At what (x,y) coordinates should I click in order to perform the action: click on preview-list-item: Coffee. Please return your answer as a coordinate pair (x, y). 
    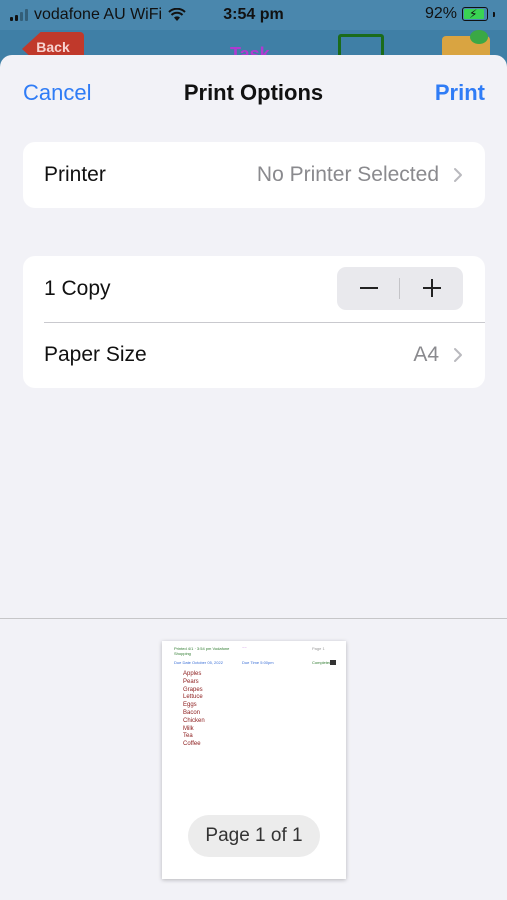
    Looking at the image, I should click on (192, 744).